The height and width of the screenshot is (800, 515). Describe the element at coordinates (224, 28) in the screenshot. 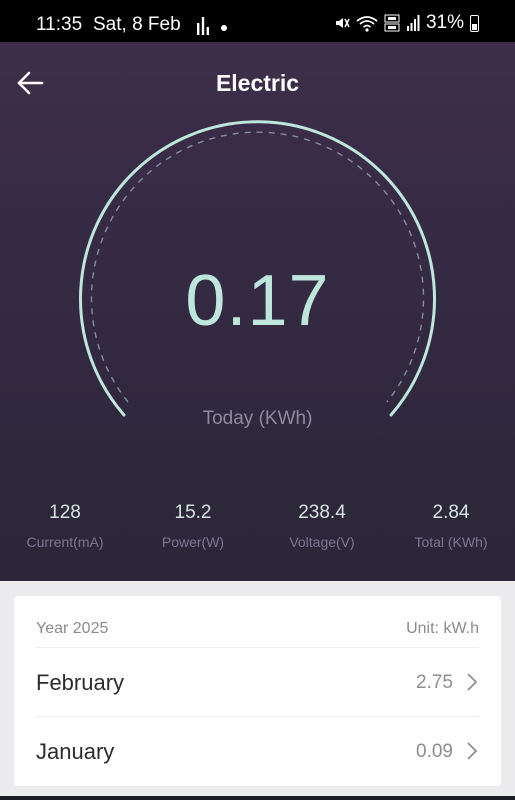

I see `dot-icon` at that location.